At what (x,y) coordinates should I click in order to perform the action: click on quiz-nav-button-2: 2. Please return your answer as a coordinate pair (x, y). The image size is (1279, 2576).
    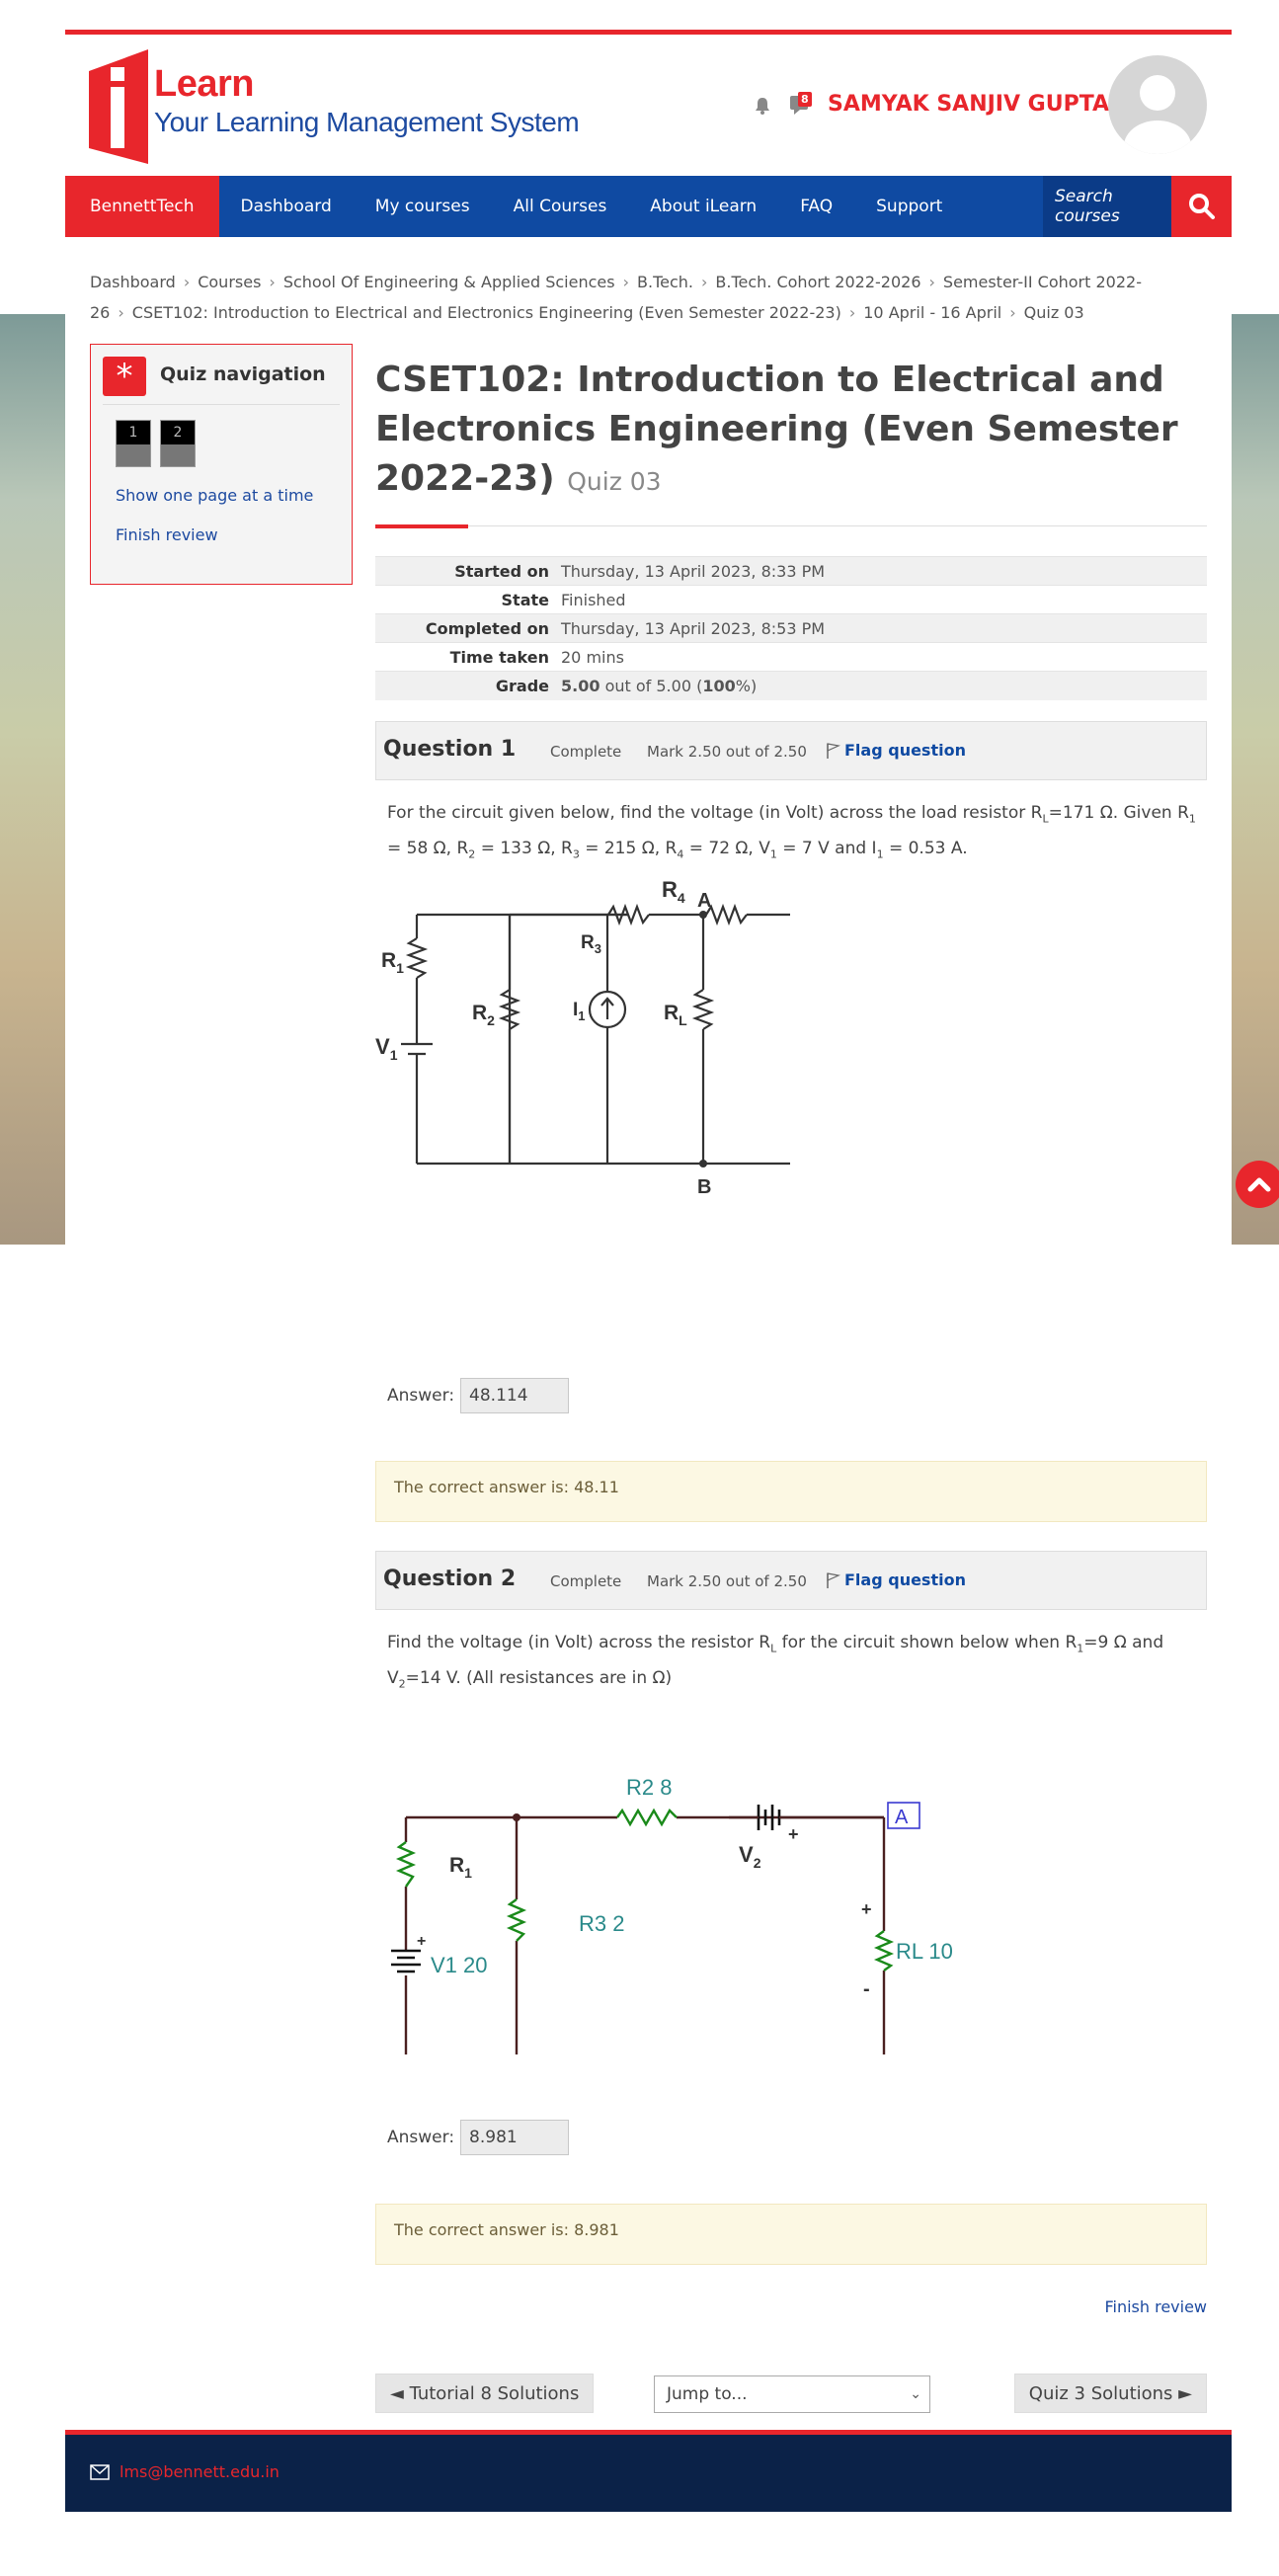
    Looking at the image, I should click on (178, 443).